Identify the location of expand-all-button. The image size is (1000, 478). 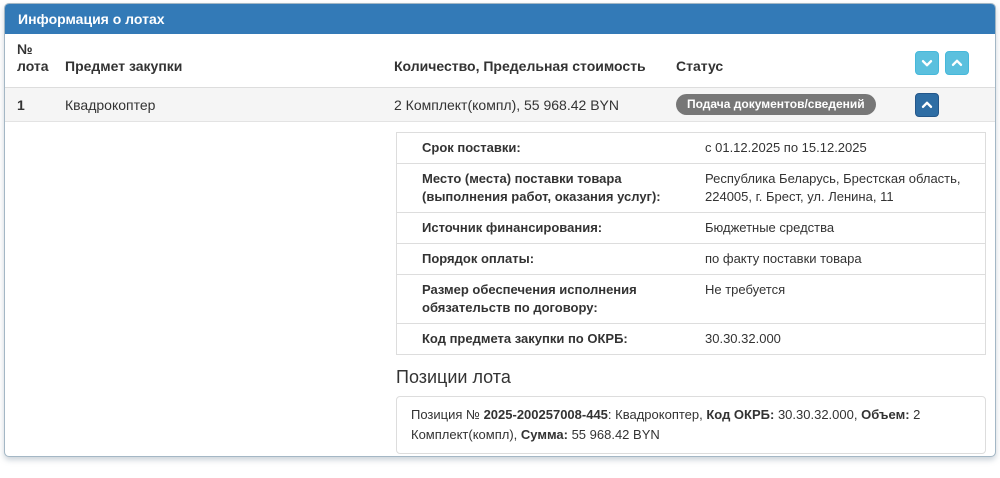
(927, 63).